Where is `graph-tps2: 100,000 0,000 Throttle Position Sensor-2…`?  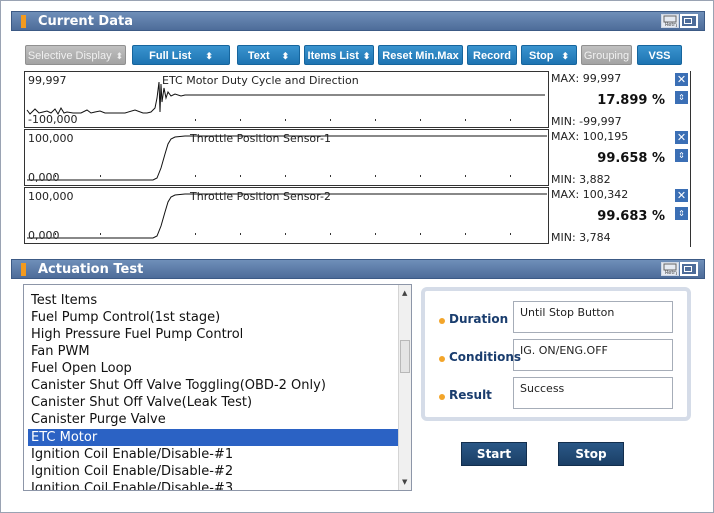 graph-tps2: 100,000 0,000 Throttle Position Sensor-2… is located at coordinates (357, 216).